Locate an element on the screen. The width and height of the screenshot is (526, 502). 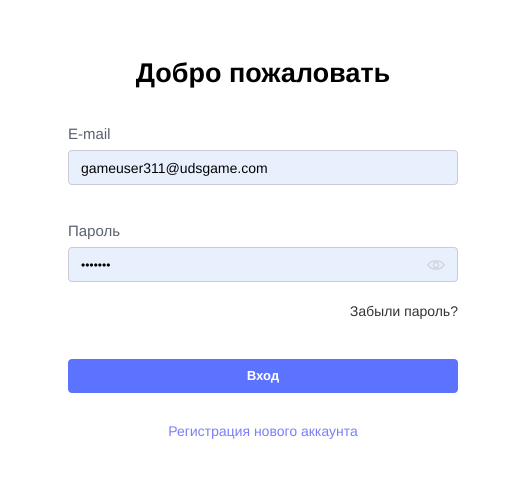
field-label: Пароль is located at coordinates (94, 232).